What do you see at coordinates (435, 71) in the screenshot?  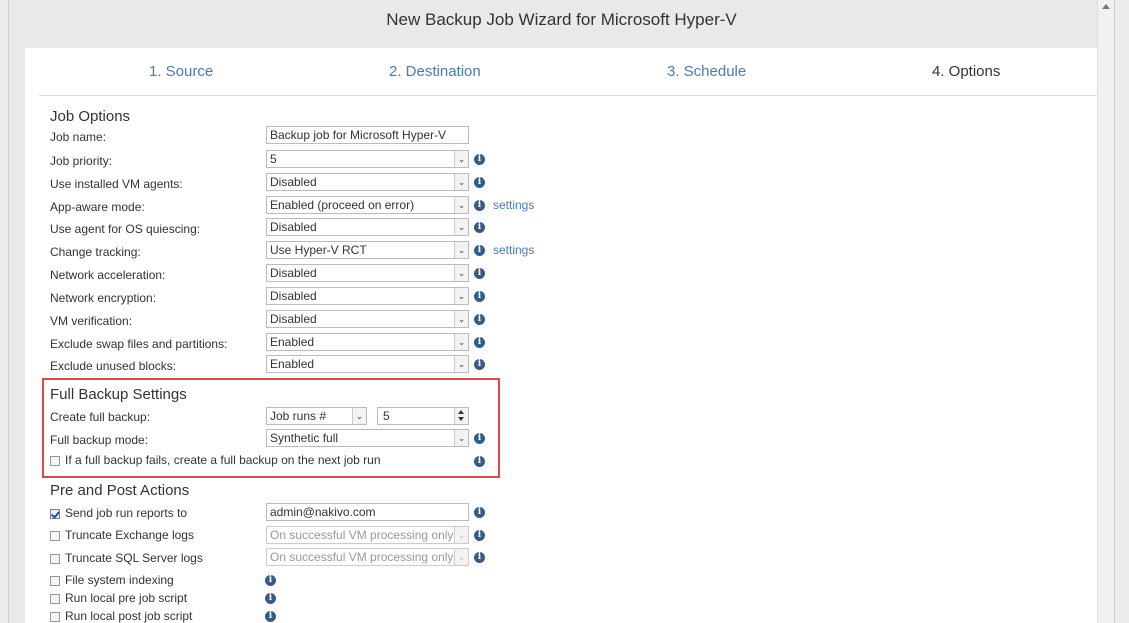 I see `step-destination: 2. Destination` at bounding box center [435, 71].